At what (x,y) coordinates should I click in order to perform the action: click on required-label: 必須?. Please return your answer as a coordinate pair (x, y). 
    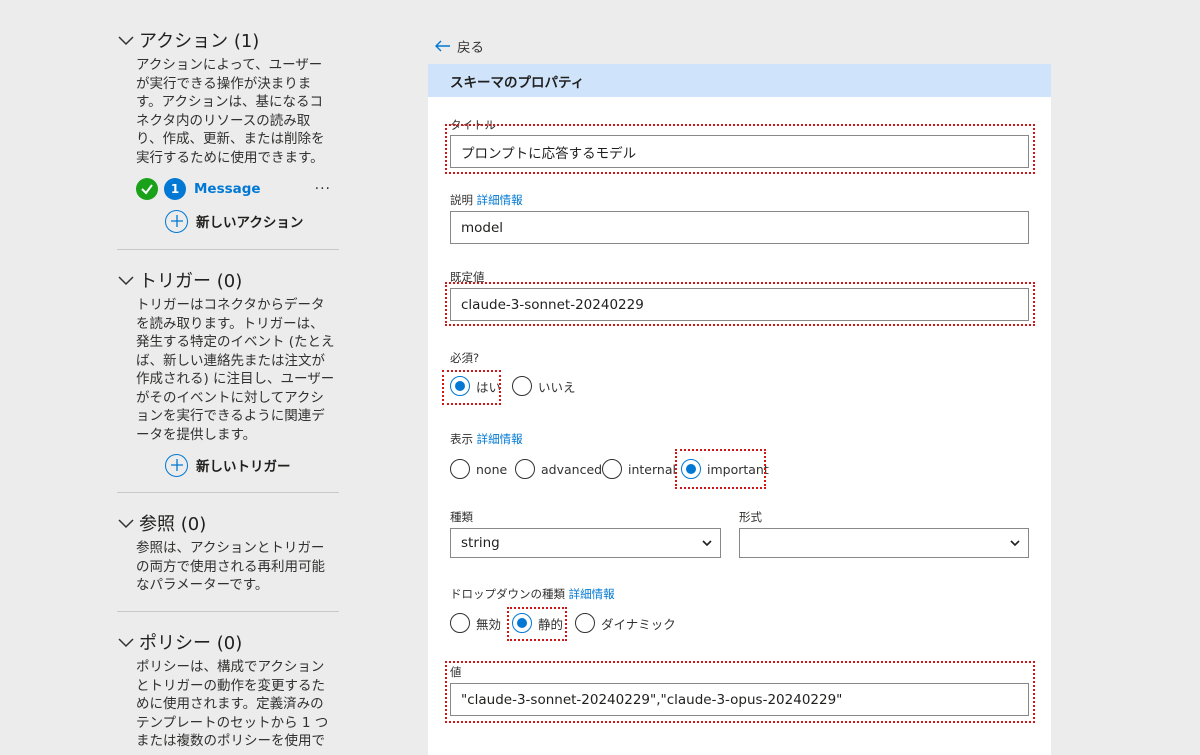
    Looking at the image, I should click on (465, 358).